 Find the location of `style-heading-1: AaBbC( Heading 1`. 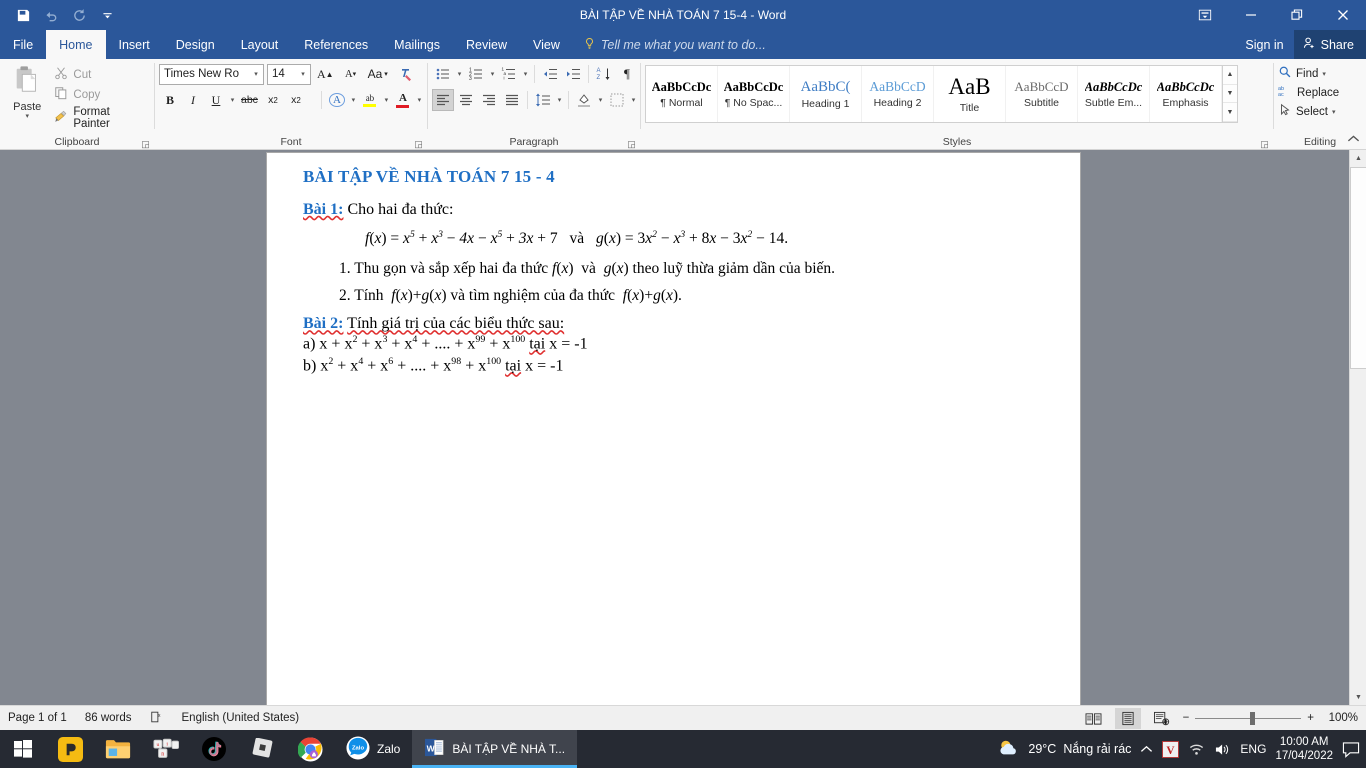

style-heading-1: AaBbC( Heading 1 is located at coordinates (826, 94).